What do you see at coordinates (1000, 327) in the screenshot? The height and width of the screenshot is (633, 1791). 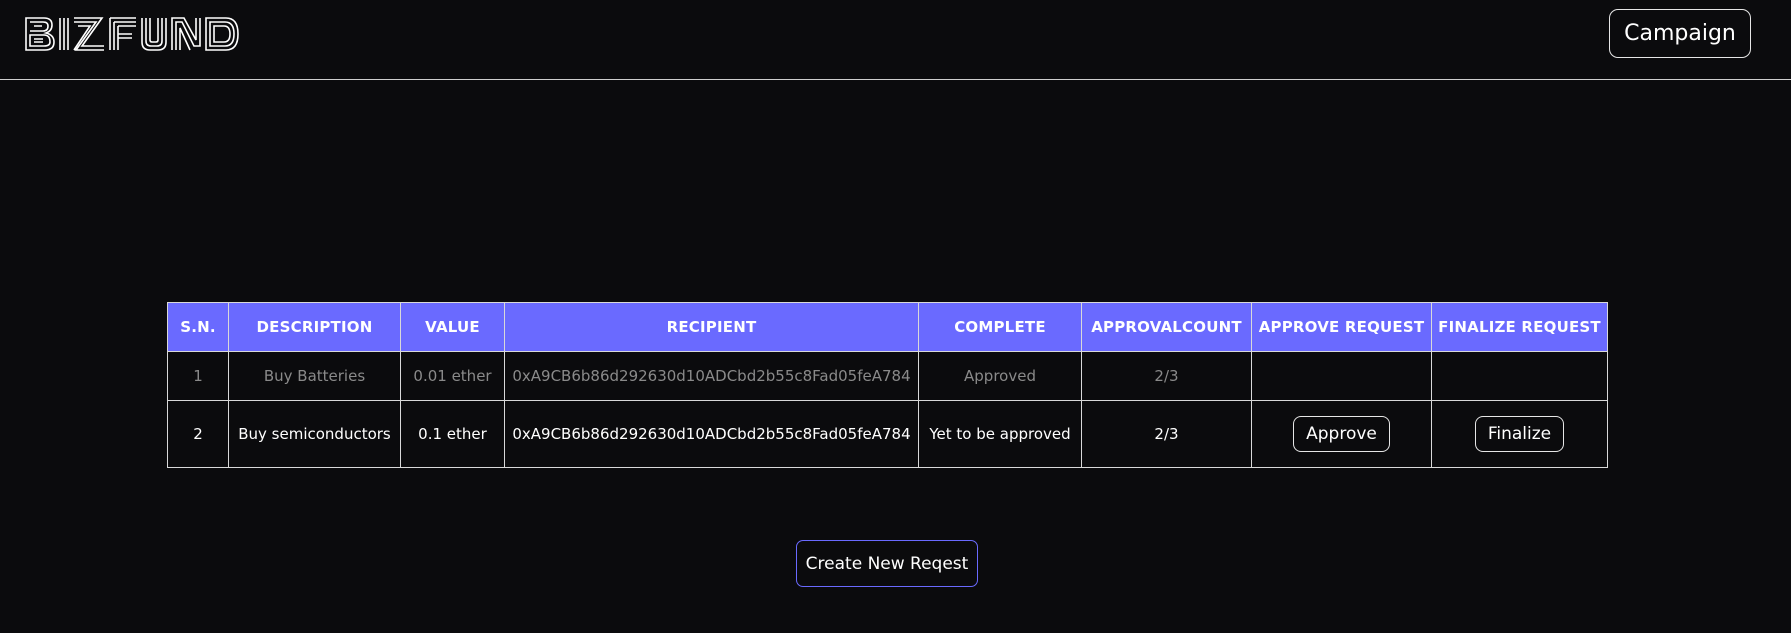 I see `header-complete: COMPLETE` at bounding box center [1000, 327].